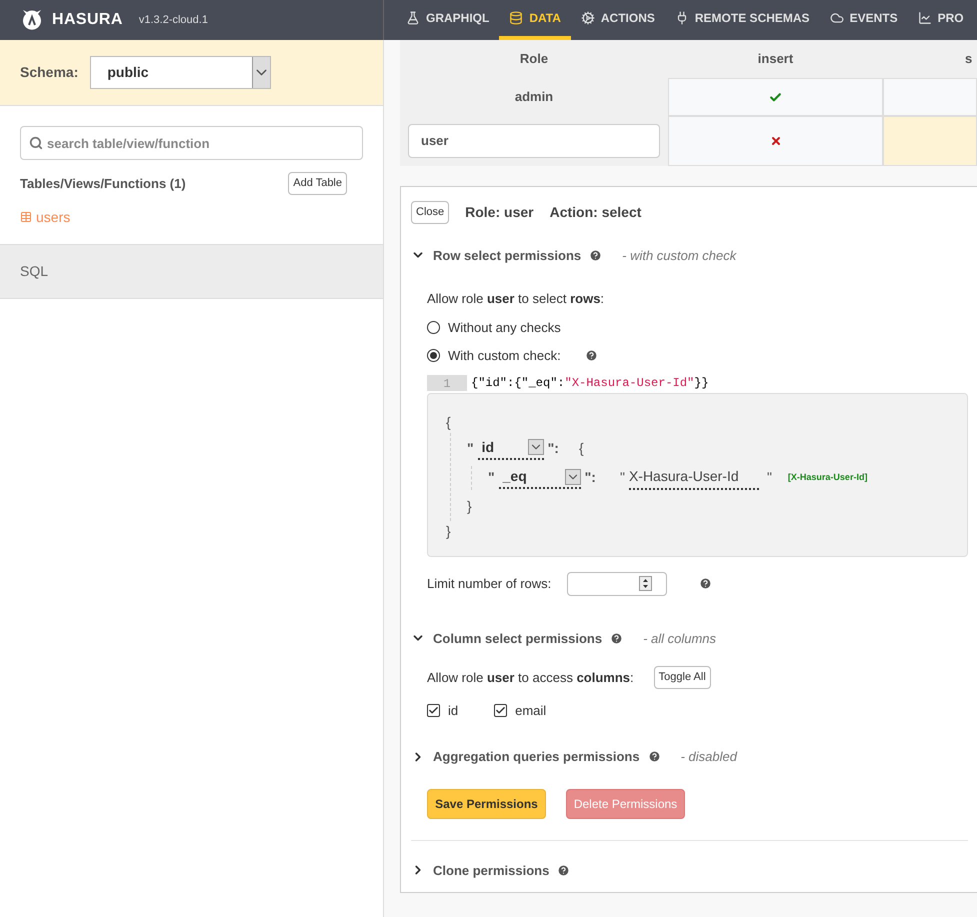 The image size is (977, 917). Describe the element at coordinates (530, 677) in the screenshot. I see `column-prompt: Allow role user to access columns:` at that location.